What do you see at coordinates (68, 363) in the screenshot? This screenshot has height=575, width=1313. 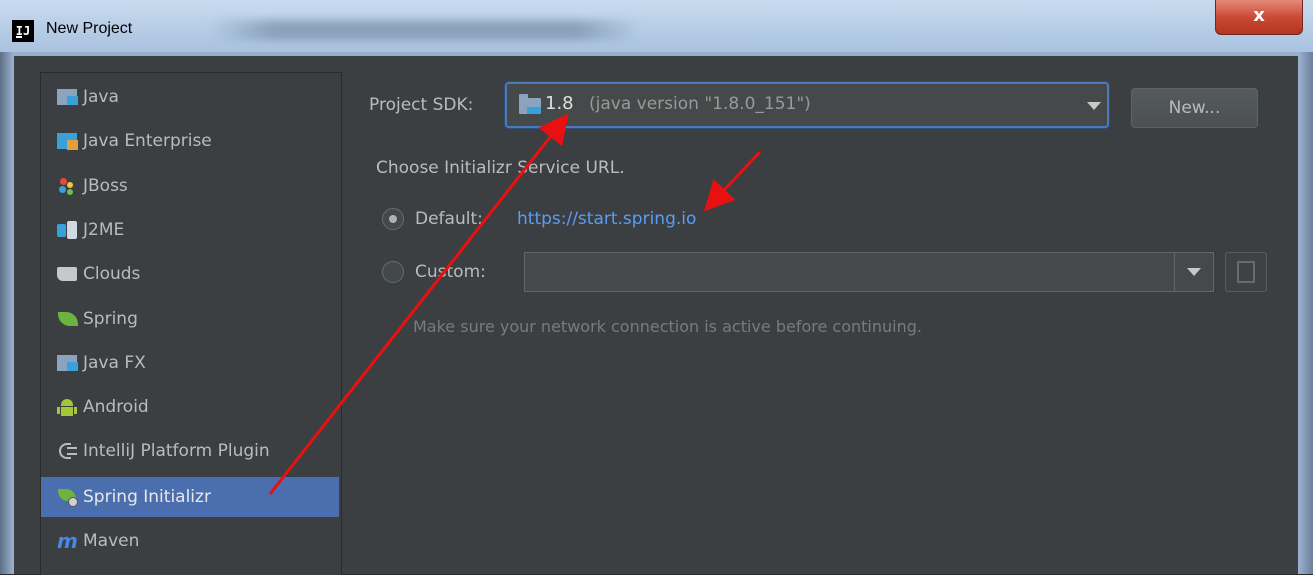 I see `javafx-folder-icon` at bounding box center [68, 363].